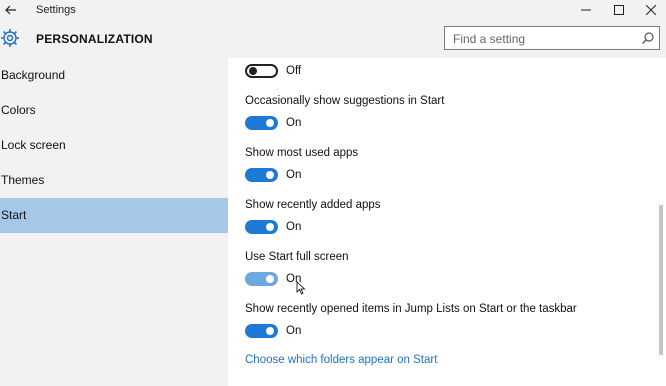 The width and height of the screenshot is (666, 386). What do you see at coordinates (552, 38) in the screenshot?
I see `search-input: Find a setting` at bounding box center [552, 38].